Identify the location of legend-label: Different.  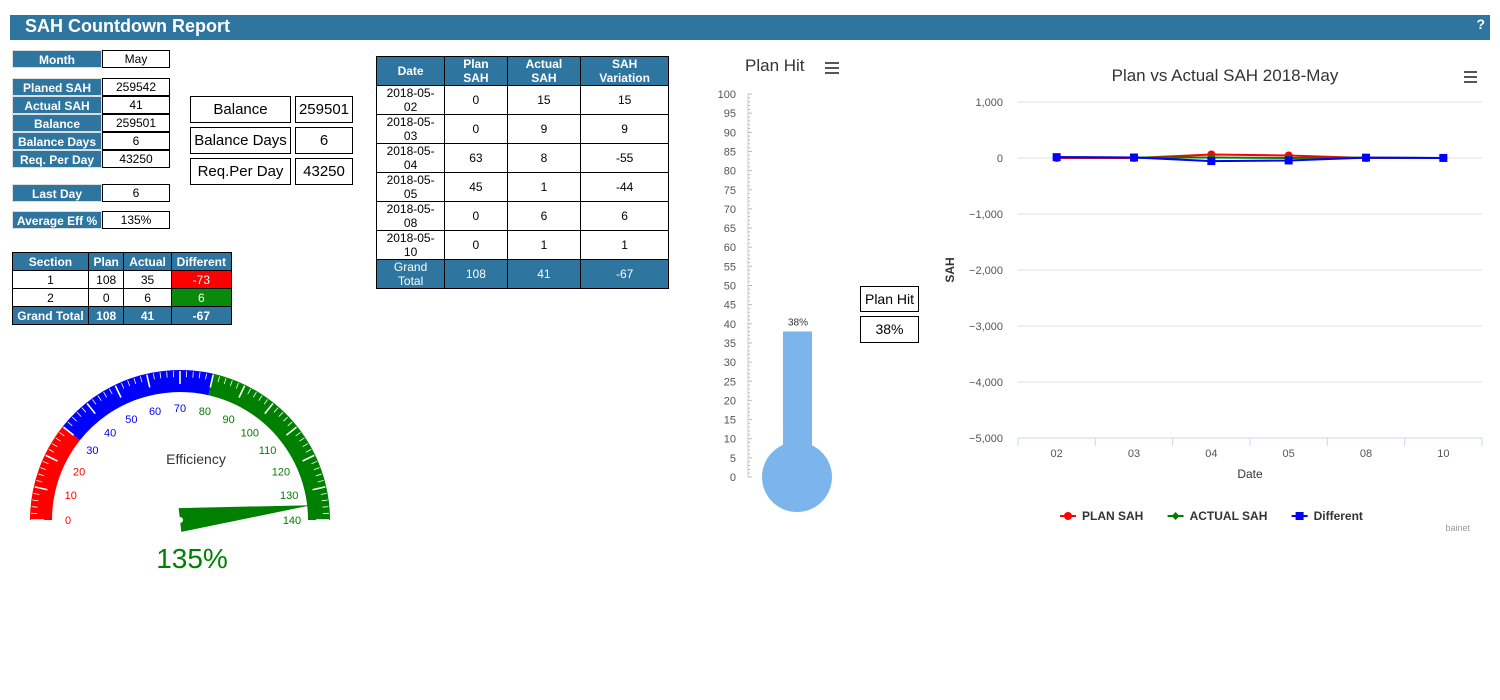
(1338, 516).